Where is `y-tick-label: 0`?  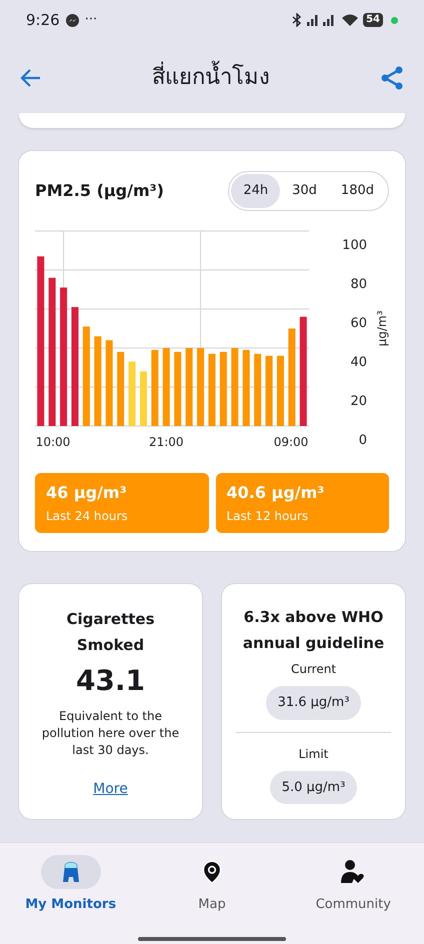
y-tick-label: 0 is located at coordinates (362, 440).